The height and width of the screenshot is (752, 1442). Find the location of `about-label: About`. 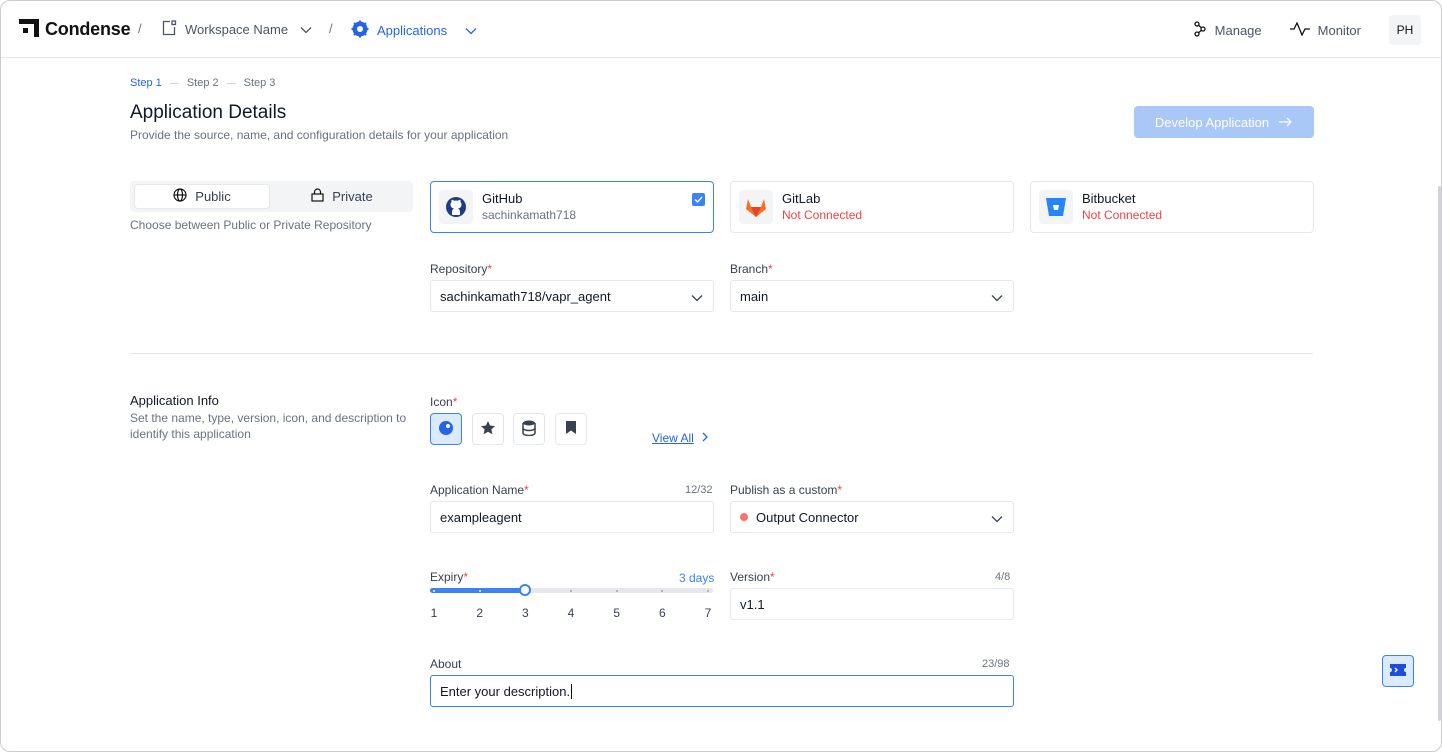

about-label: About is located at coordinates (446, 664).